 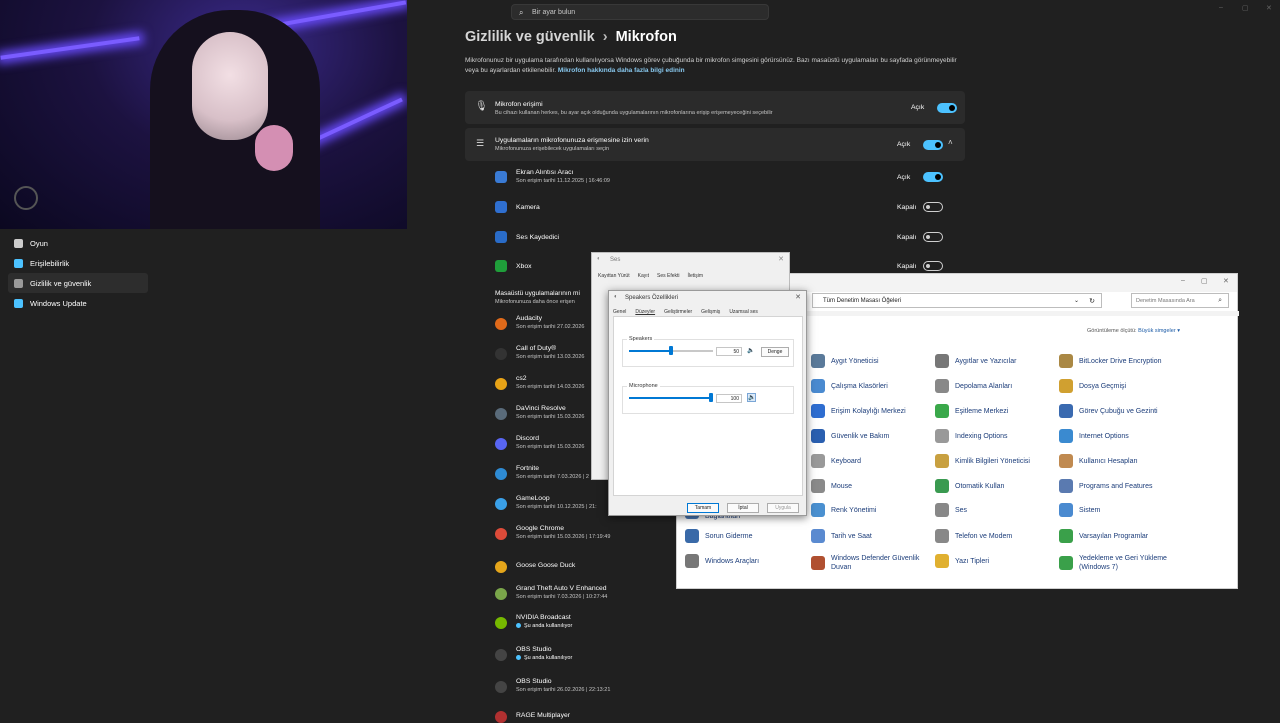 What do you see at coordinates (1226, 281) in the screenshot?
I see `cp-close-icon: ✕` at bounding box center [1226, 281].